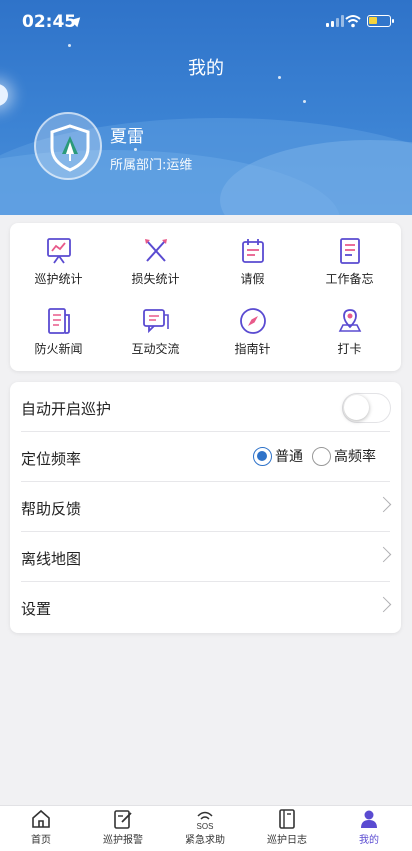  I want to click on person-icon, so click(369, 819).